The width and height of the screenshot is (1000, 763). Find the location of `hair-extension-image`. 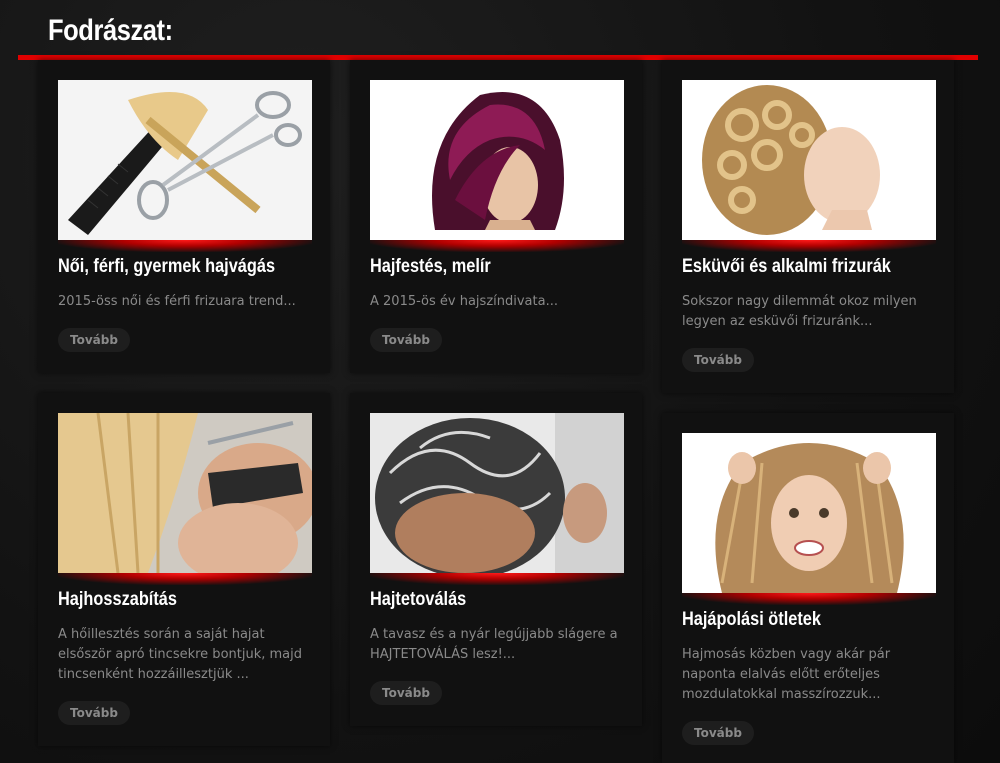

hair-extension-image is located at coordinates (185, 493).